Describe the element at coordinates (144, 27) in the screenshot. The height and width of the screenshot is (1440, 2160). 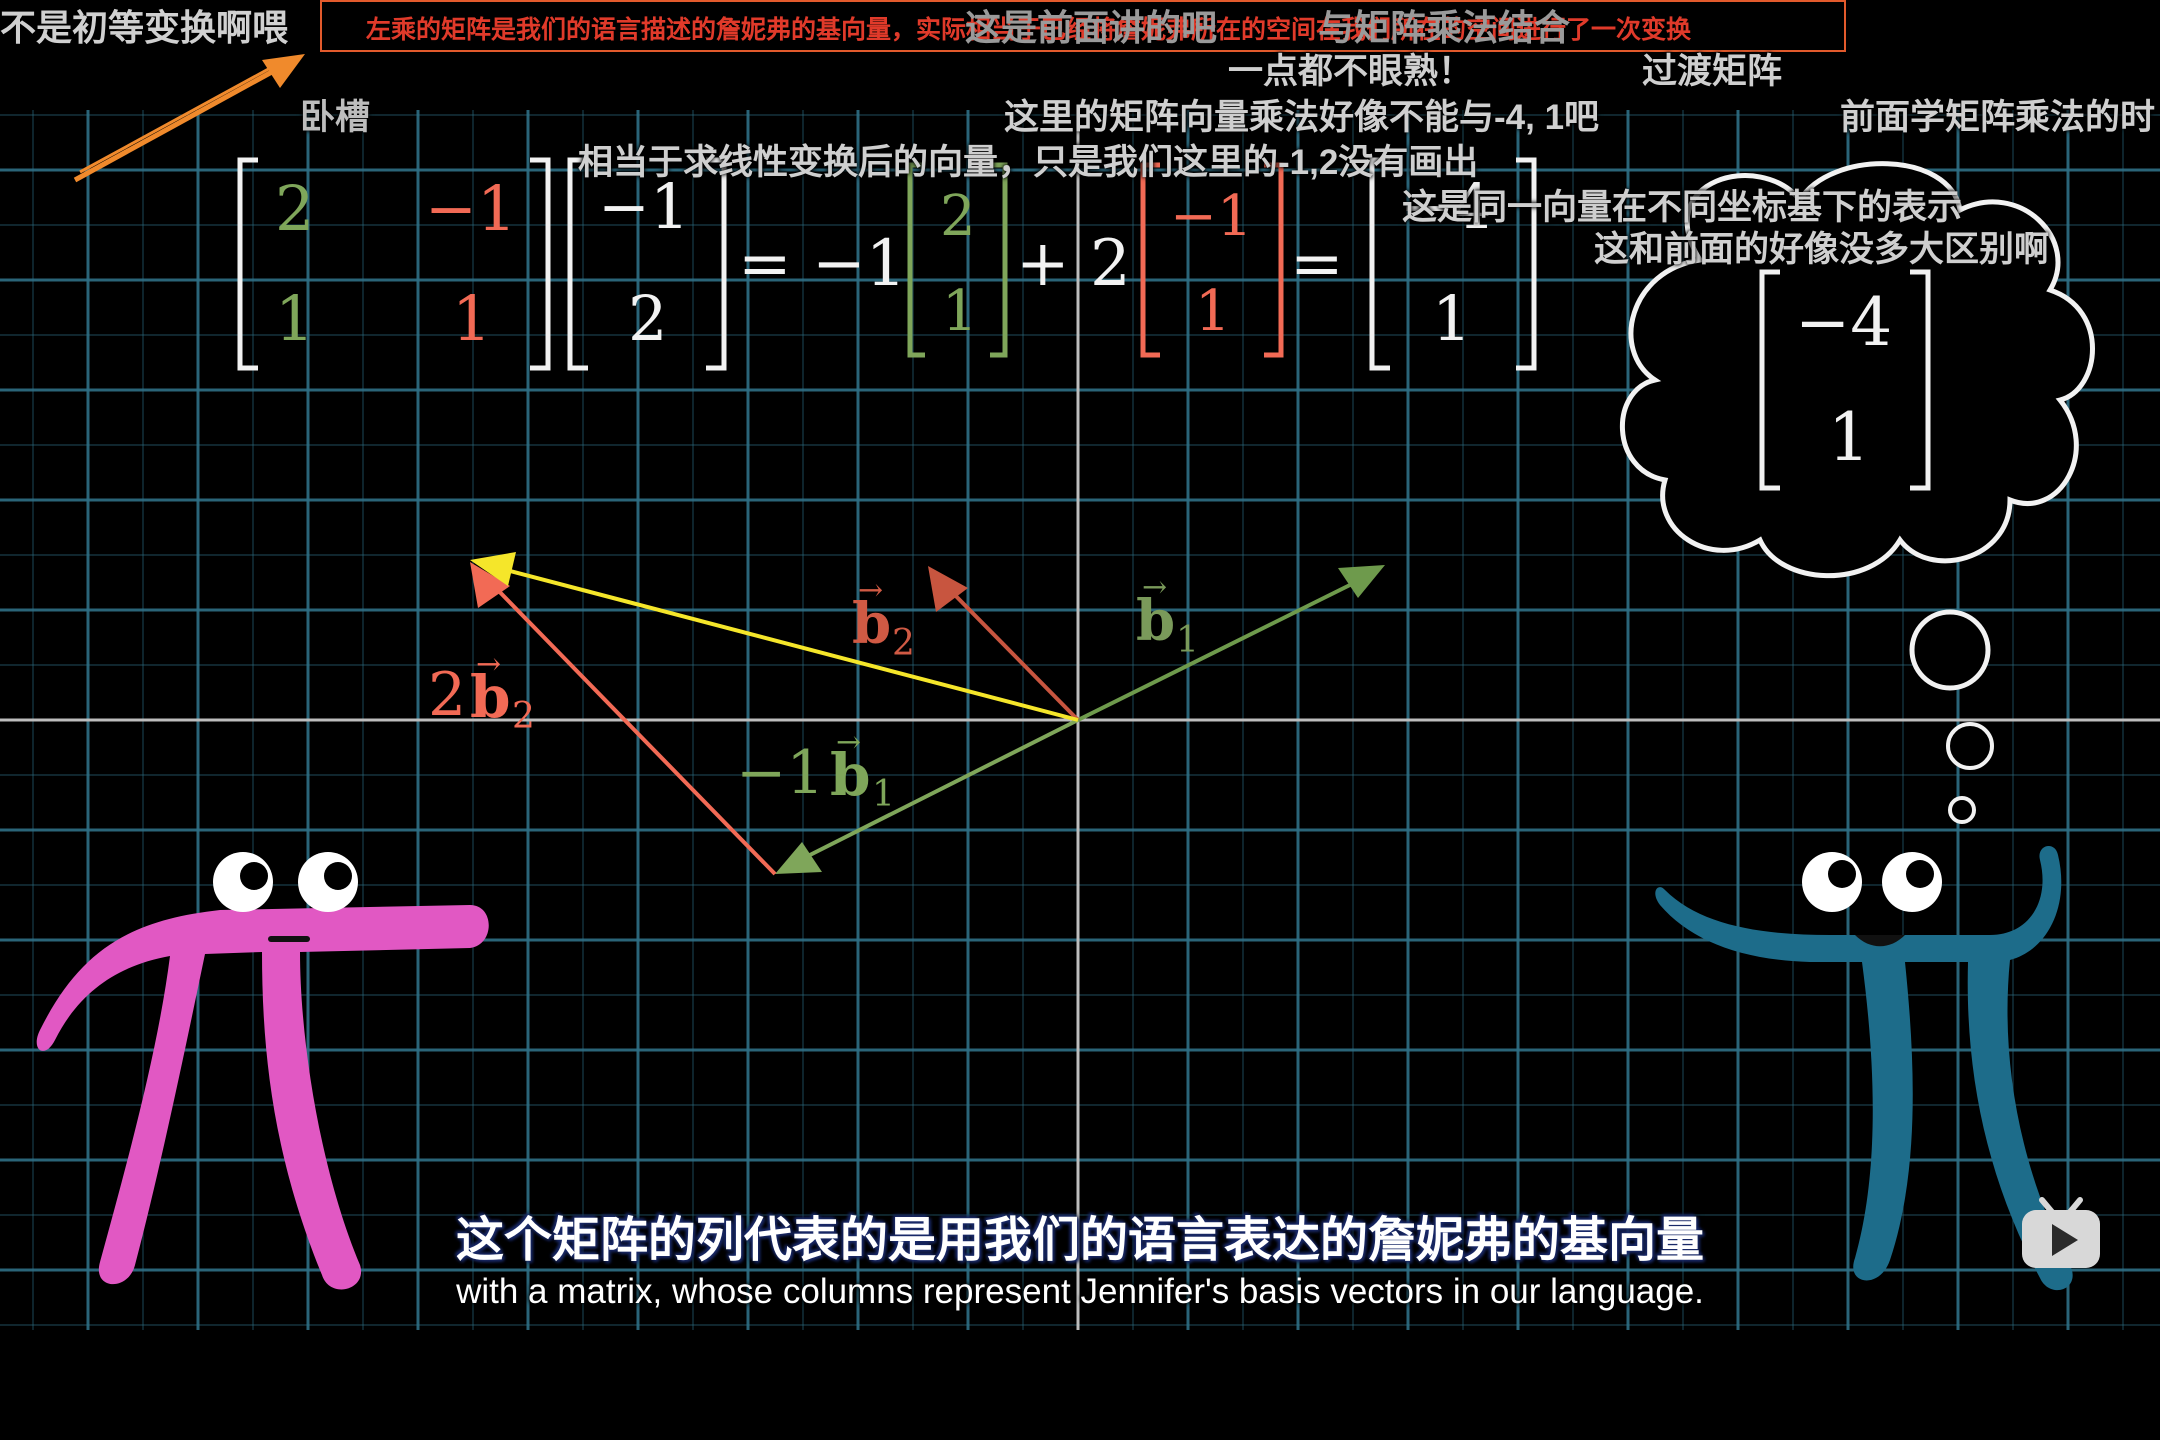
I see `danmaku-comment: 不是初等变换啊喂` at that location.